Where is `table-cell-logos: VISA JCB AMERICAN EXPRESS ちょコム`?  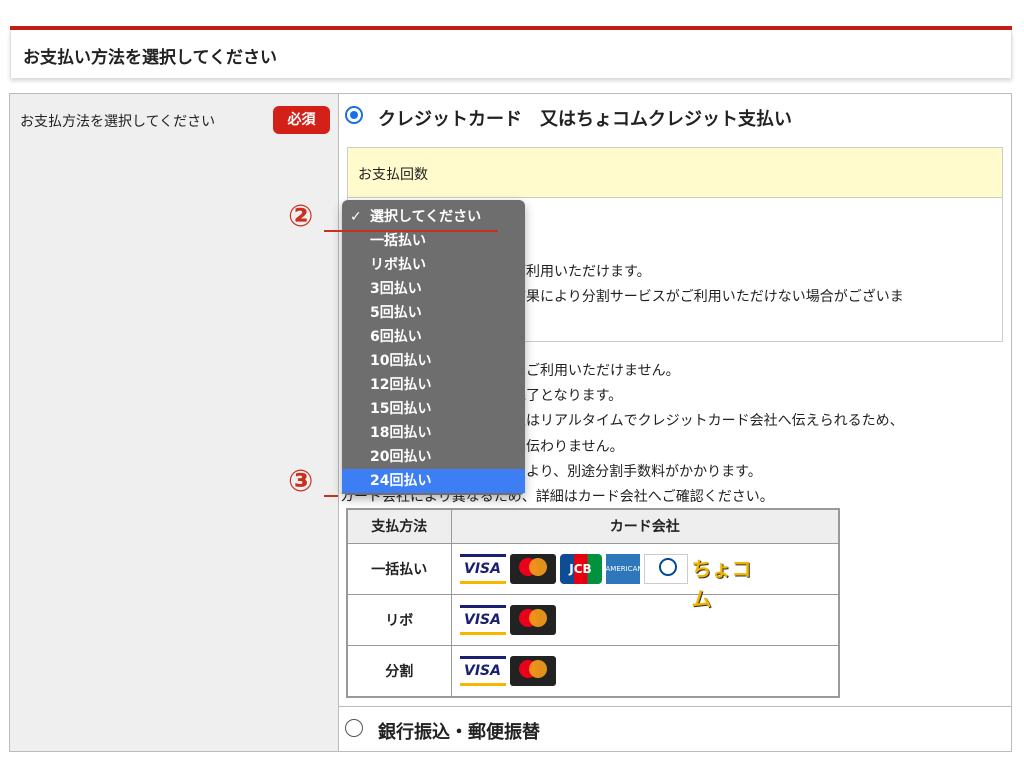
table-cell-logos: VISA JCB AMERICAN EXPRESS ちょコム is located at coordinates (645, 576).